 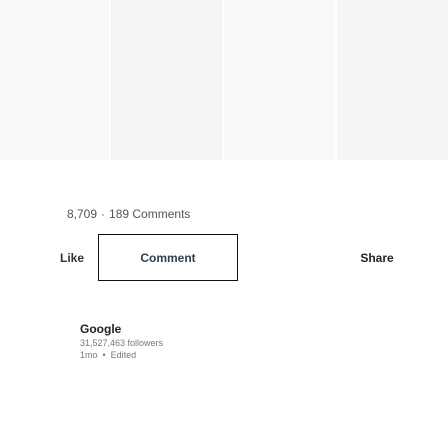 What do you see at coordinates (89, 355) in the screenshot?
I see `post-time: 1mo` at bounding box center [89, 355].